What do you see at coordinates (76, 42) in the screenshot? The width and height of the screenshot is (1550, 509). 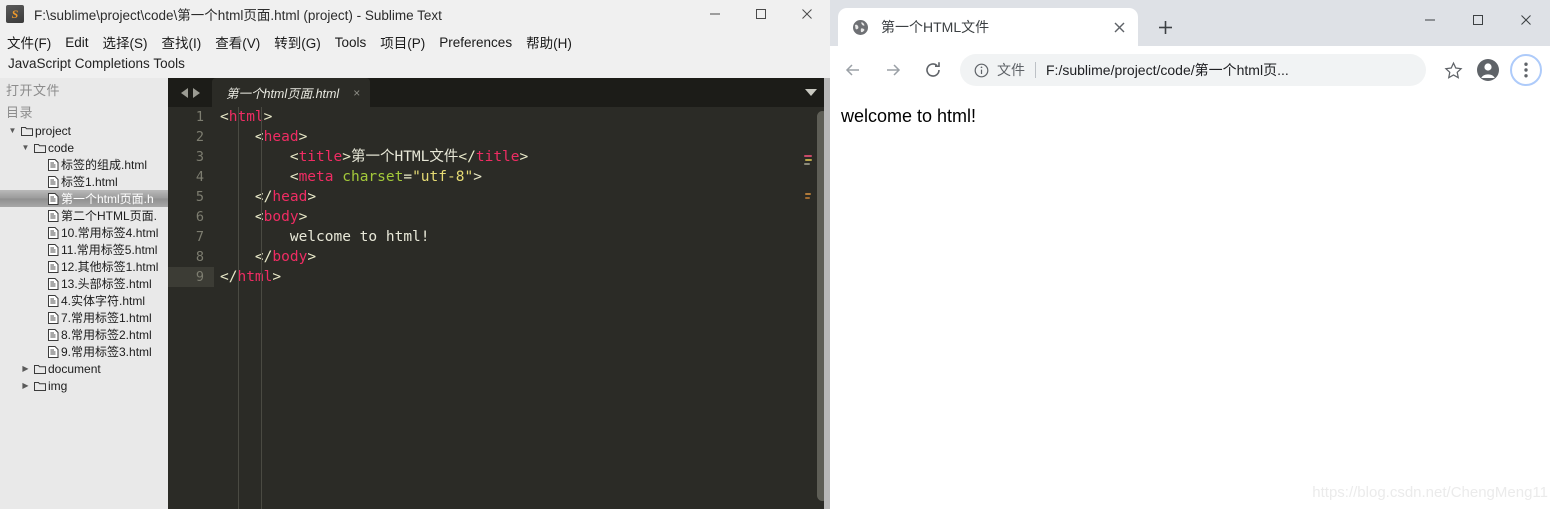 I see `menu-item-1: Edit` at bounding box center [76, 42].